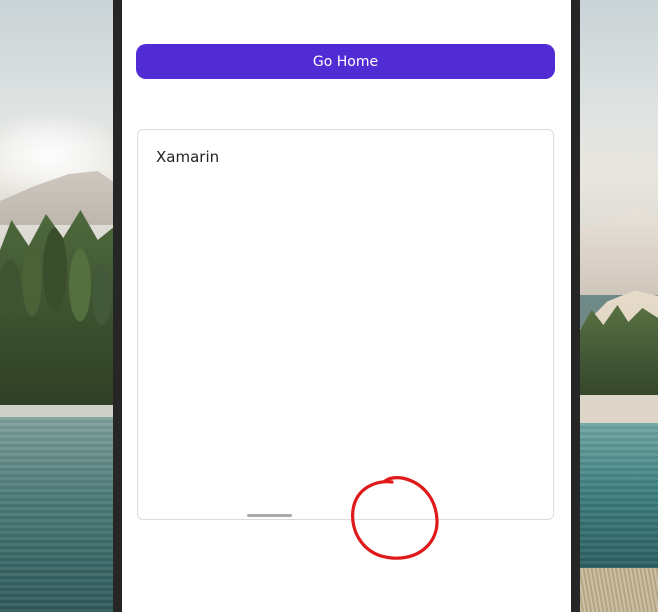  What do you see at coordinates (269, 515) in the screenshot?
I see `editor-resize-handle` at bounding box center [269, 515].